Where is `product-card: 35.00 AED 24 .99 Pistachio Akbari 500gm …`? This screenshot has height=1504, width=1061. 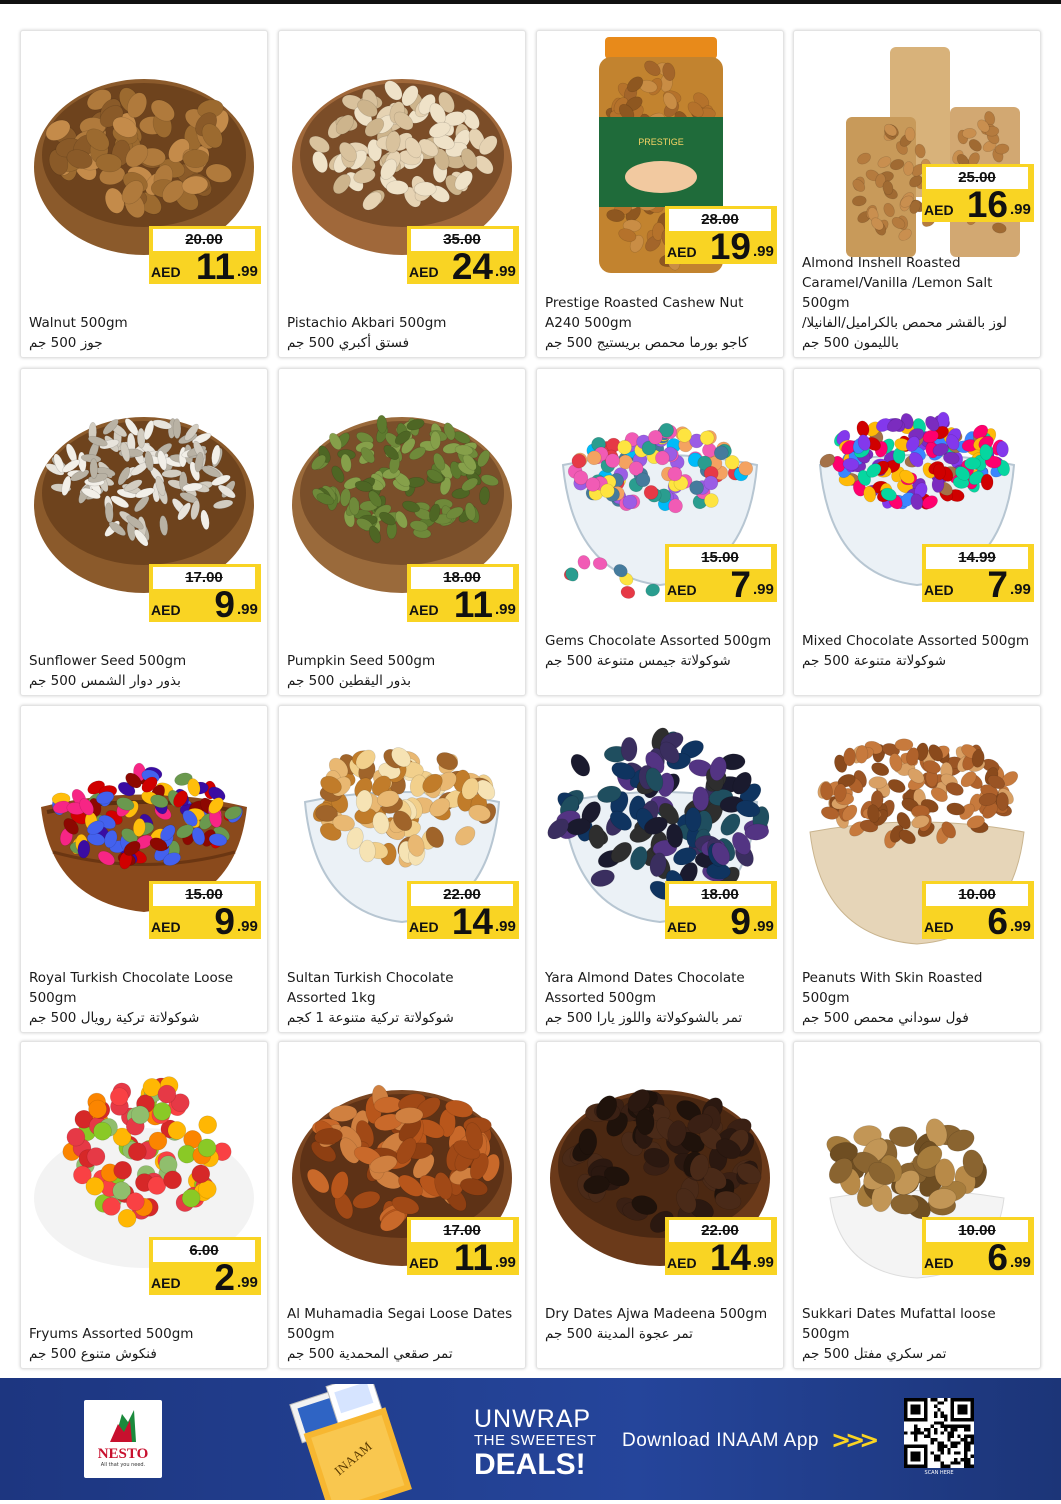 product-card: 35.00 AED 24 .99 Pistachio Akbari 500gm … is located at coordinates (402, 194).